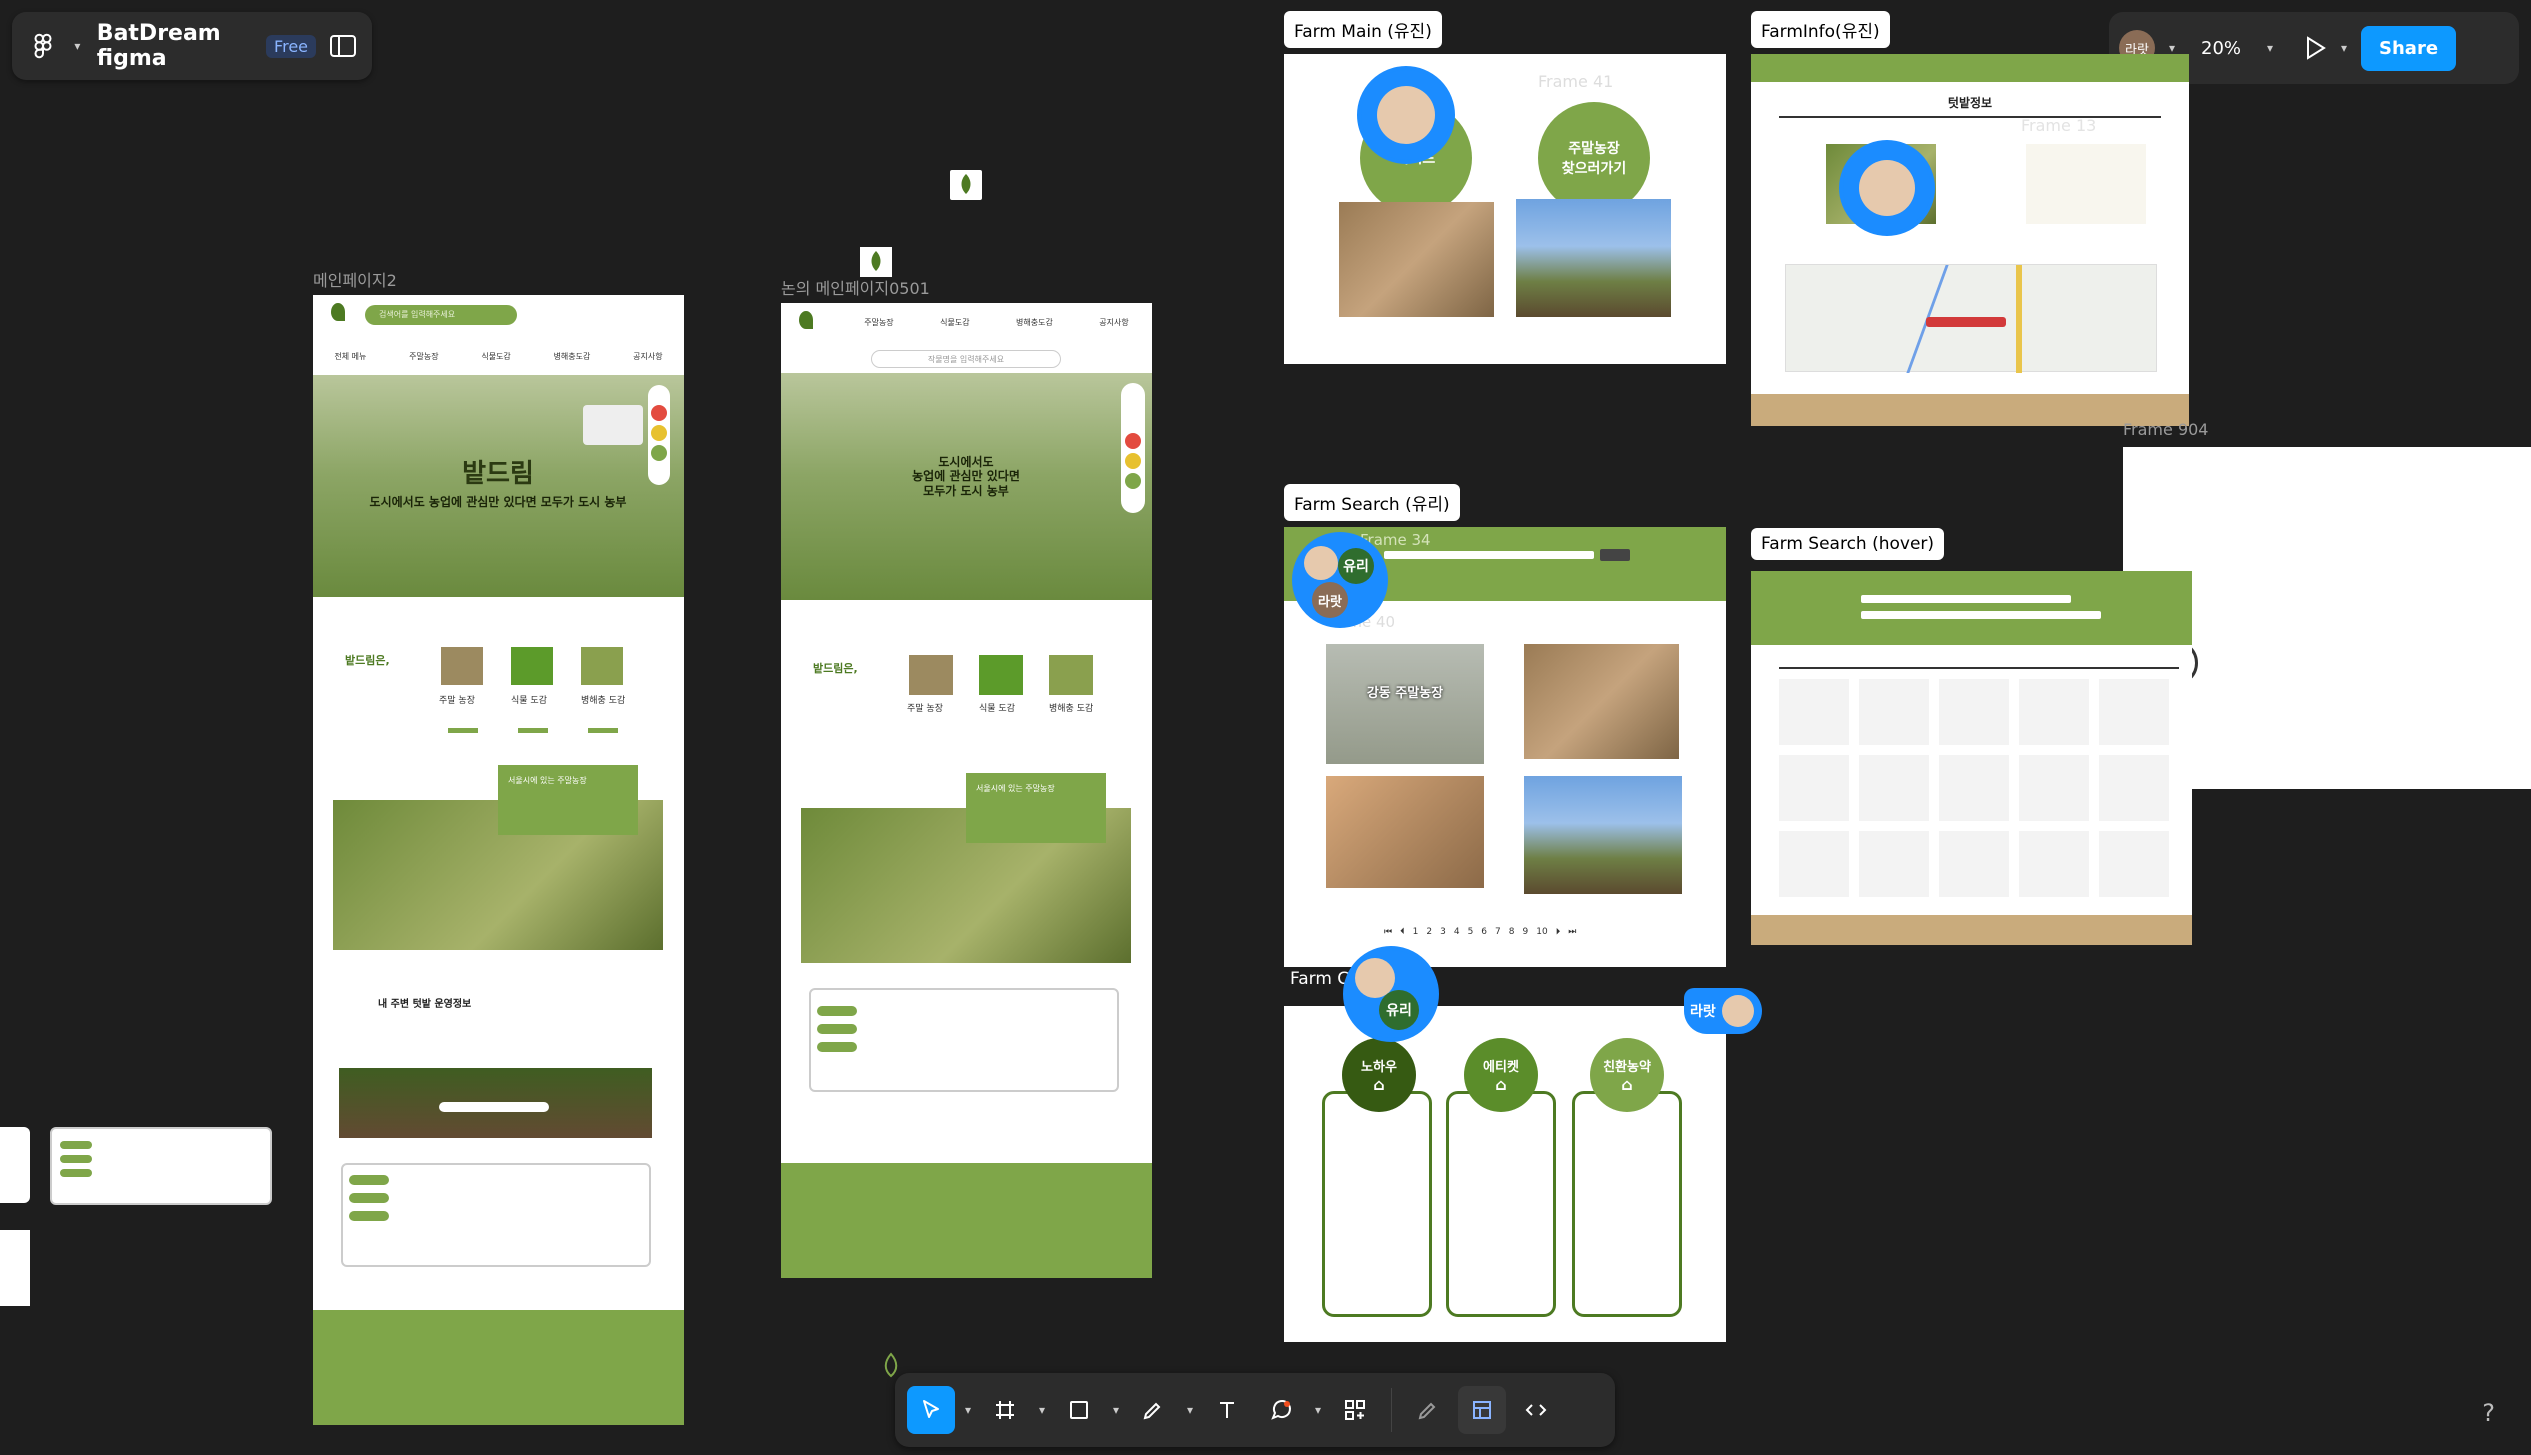  Describe the element at coordinates (931, 1410) in the screenshot. I see `move-tool` at that location.